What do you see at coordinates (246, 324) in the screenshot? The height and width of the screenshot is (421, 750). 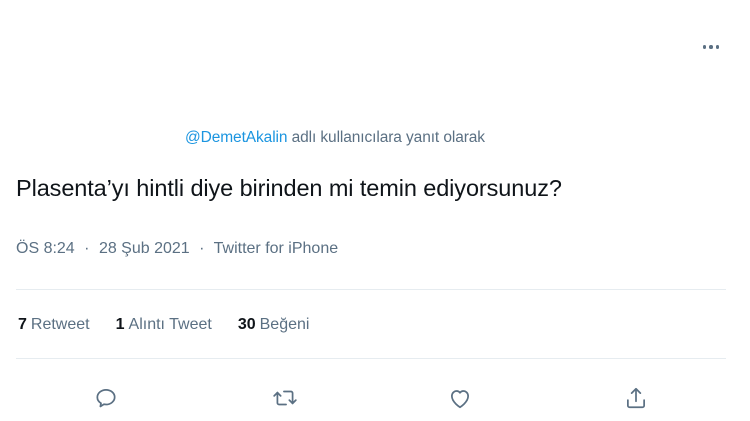 I see `like-count: 30` at bounding box center [246, 324].